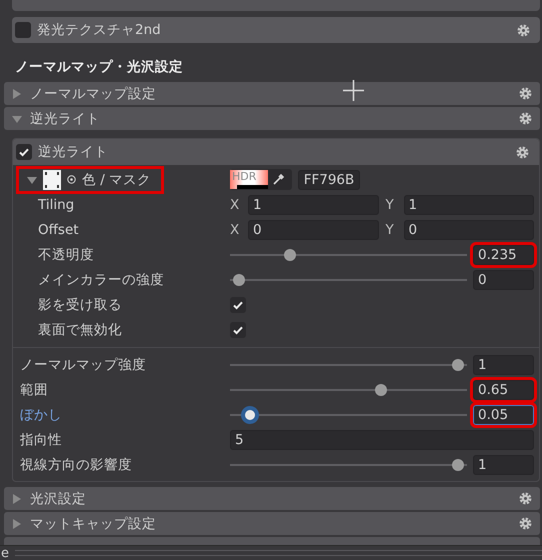  What do you see at coordinates (5, 553) in the screenshot?
I see `panel-label: e` at bounding box center [5, 553].